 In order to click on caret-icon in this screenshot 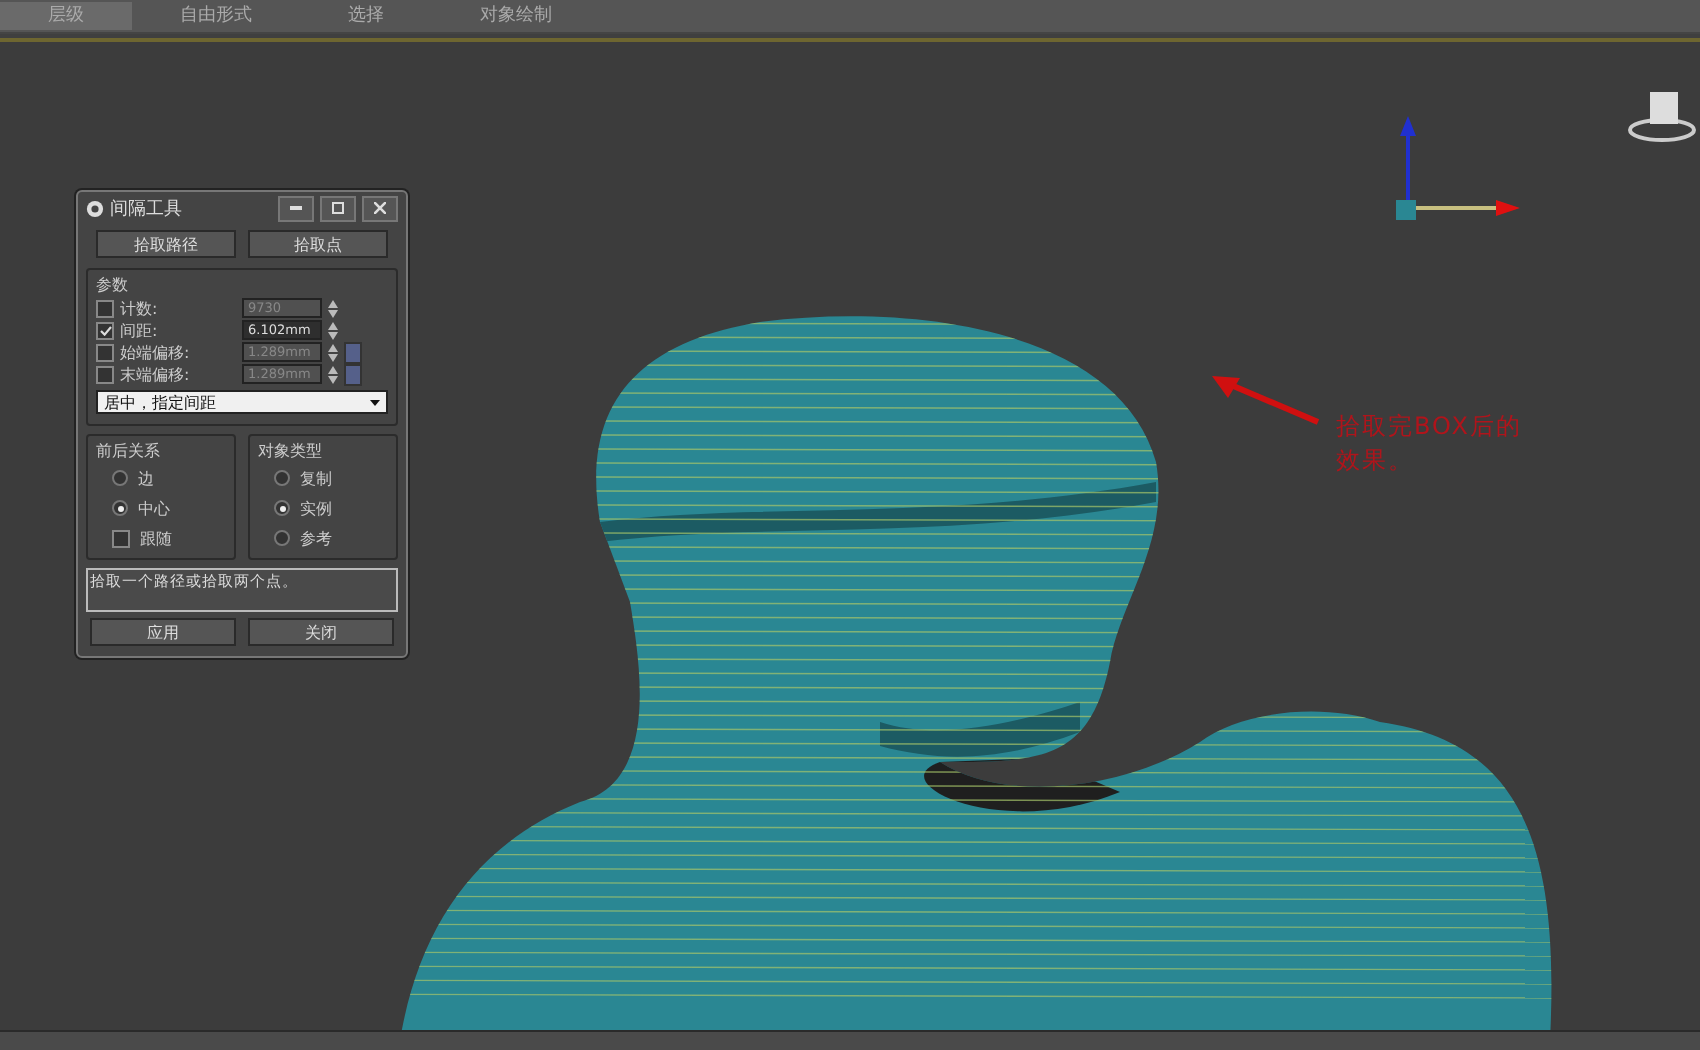, I will do `click(375, 402)`.